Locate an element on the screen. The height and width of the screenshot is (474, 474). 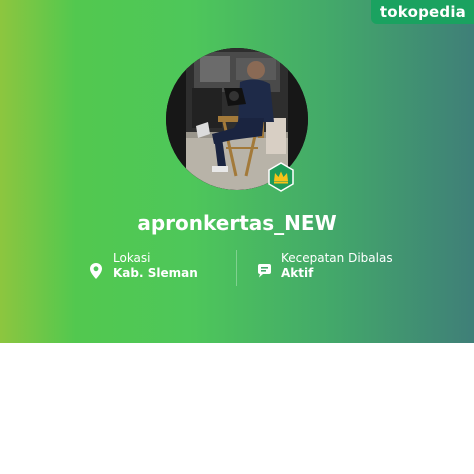
tokopedia-logo: tokopedia is located at coordinates (422, 12).